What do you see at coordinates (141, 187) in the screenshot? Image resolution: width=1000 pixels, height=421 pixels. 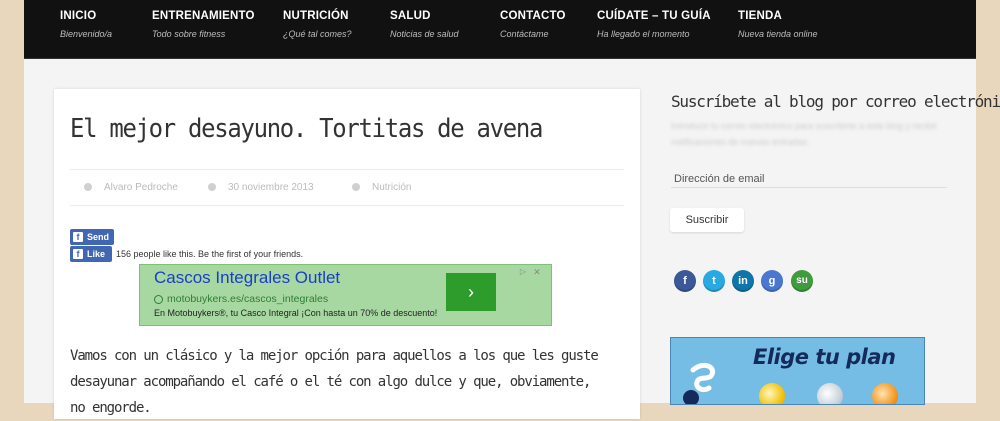 I see `post-author-name: Alvaro Pedroche` at bounding box center [141, 187].